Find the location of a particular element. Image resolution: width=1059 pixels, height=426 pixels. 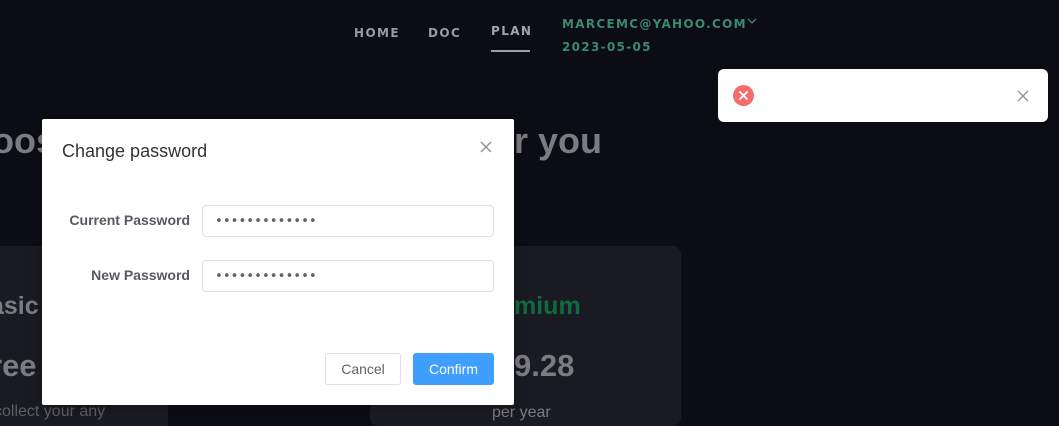

basic-plan-title: asic is located at coordinates (19, 306).